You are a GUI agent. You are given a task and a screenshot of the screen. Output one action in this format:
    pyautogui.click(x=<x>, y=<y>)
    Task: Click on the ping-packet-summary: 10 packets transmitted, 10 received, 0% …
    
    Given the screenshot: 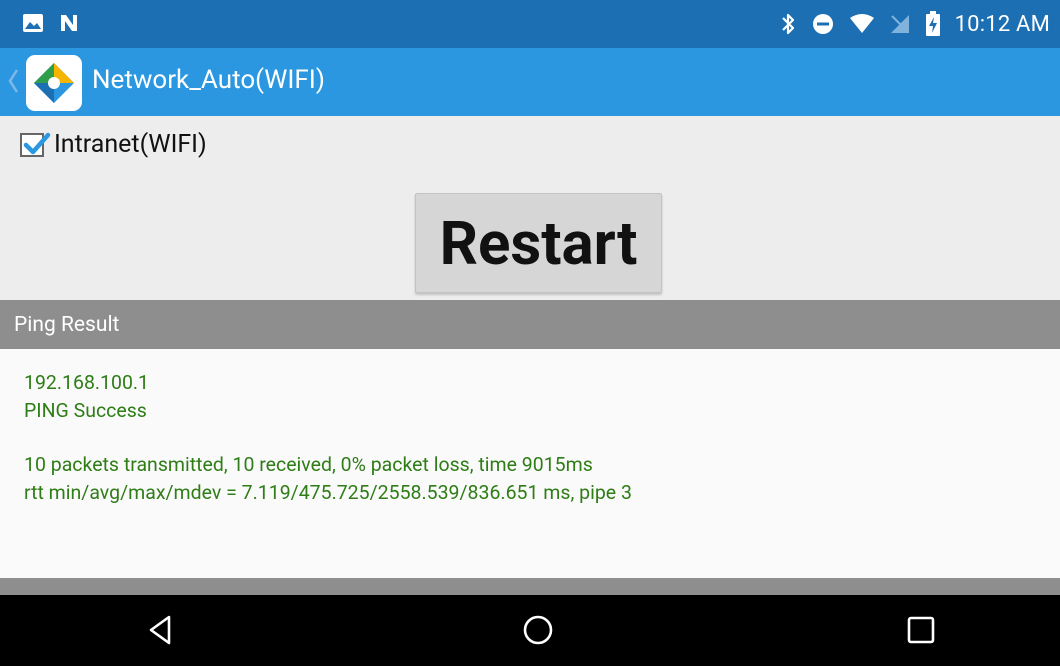 What is the action you would take?
    pyautogui.click(x=308, y=464)
    